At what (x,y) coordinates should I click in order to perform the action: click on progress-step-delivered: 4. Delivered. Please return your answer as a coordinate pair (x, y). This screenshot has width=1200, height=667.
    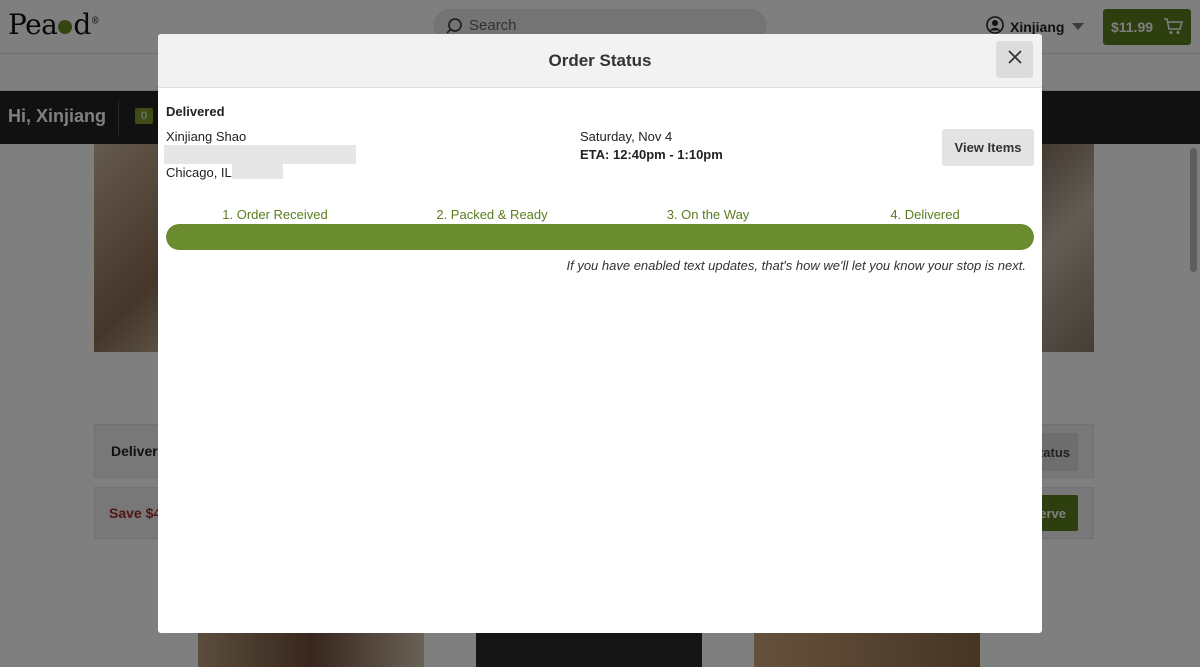
    Looking at the image, I should click on (925, 214).